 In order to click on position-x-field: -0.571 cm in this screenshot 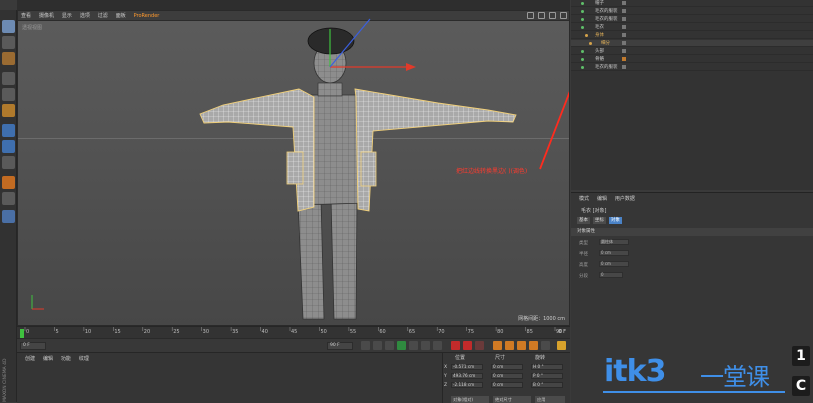, I will do `click(467, 367)`.